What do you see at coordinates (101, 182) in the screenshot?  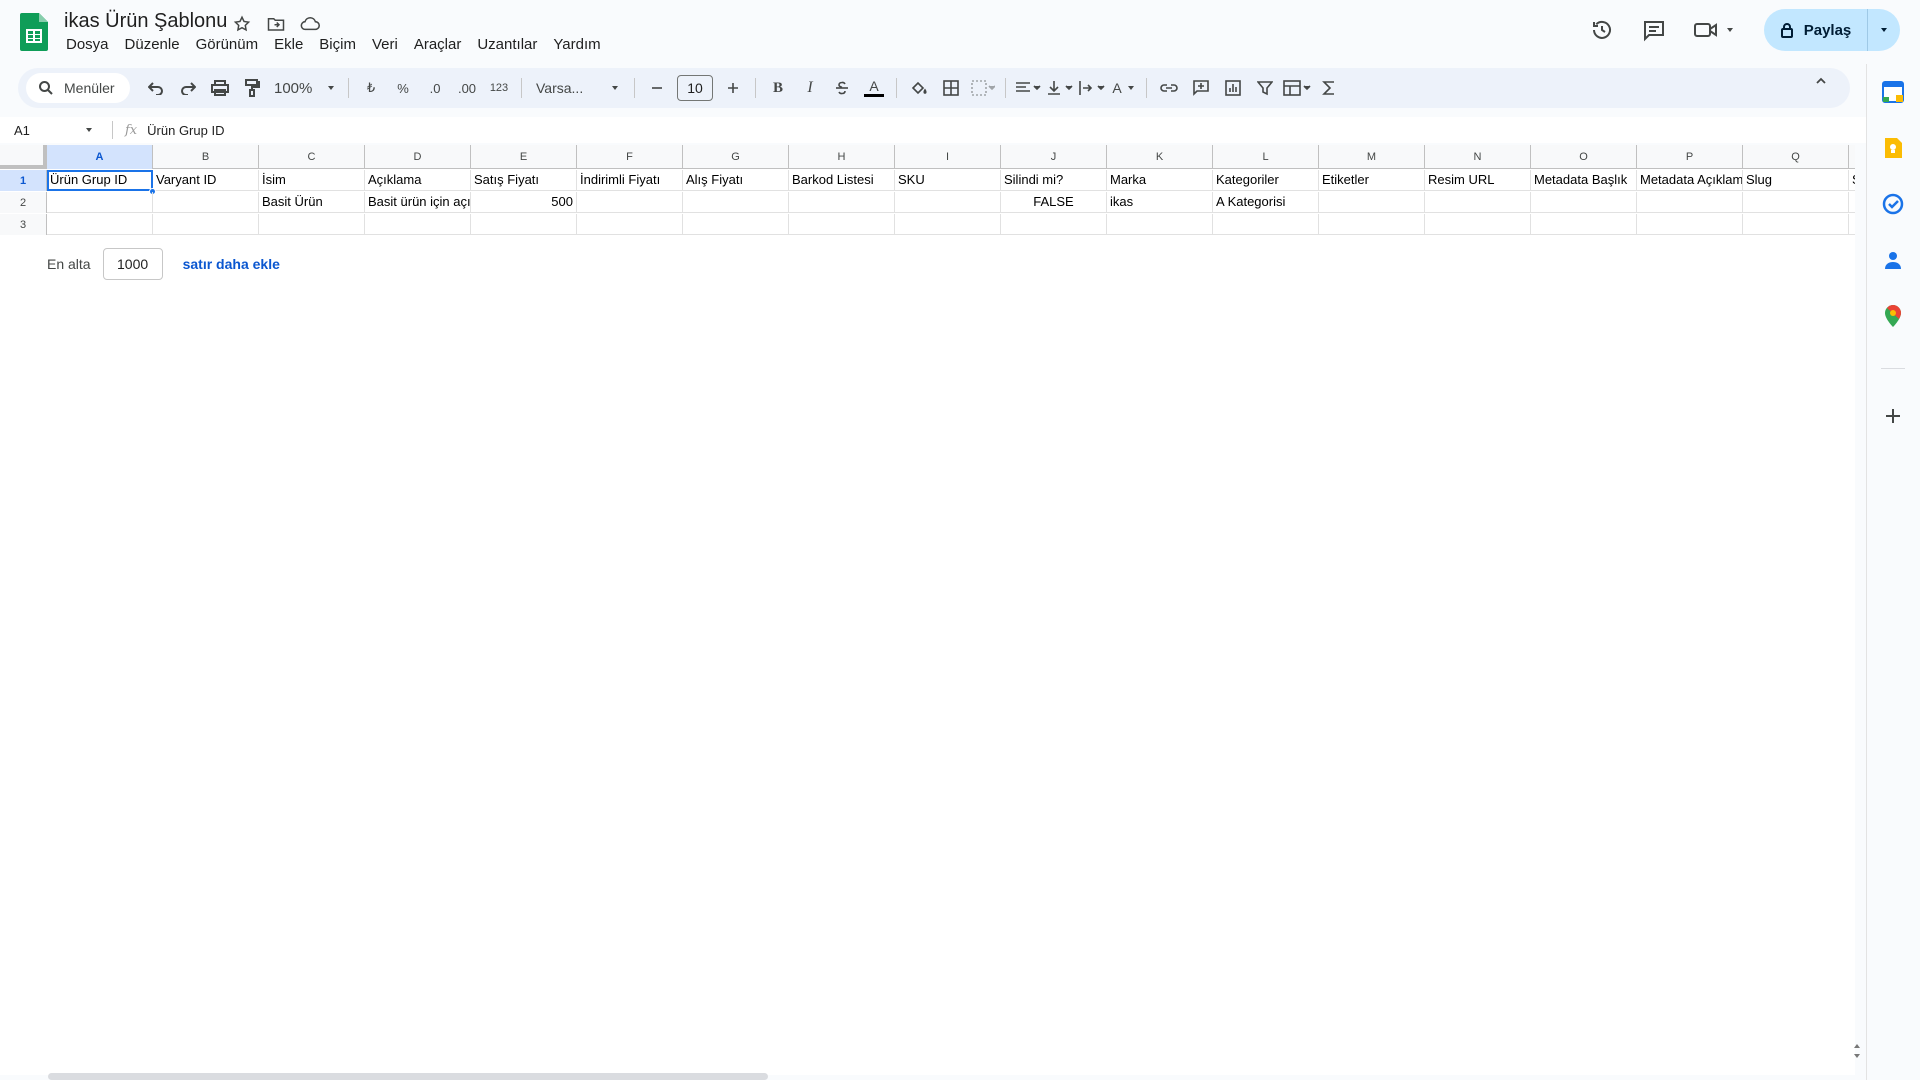 I see `cell-a1: Ürün Grup ID` at bounding box center [101, 182].